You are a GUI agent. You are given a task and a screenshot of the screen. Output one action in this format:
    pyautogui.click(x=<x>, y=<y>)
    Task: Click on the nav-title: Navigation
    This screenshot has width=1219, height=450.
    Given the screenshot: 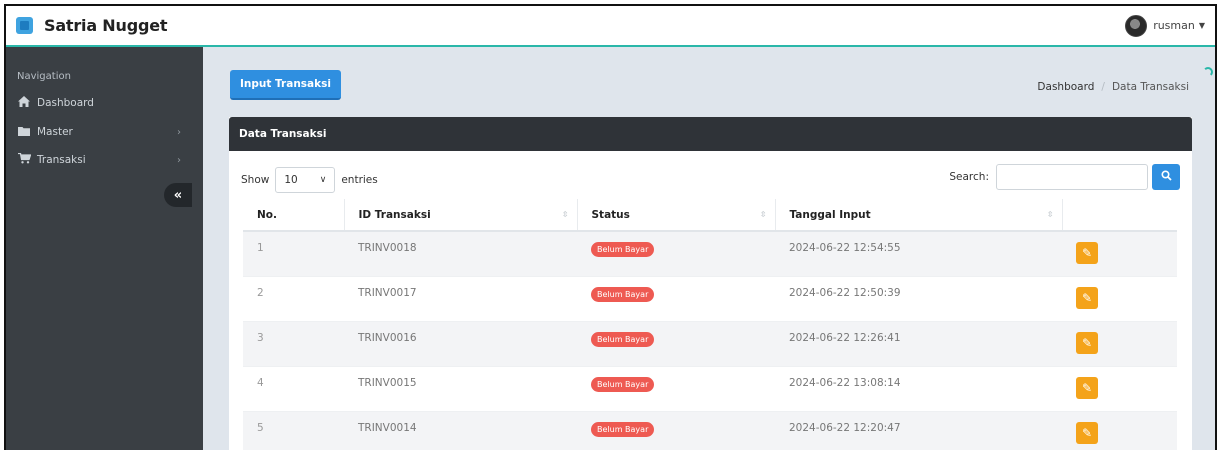 What is the action you would take?
    pyautogui.click(x=44, y=76)
    